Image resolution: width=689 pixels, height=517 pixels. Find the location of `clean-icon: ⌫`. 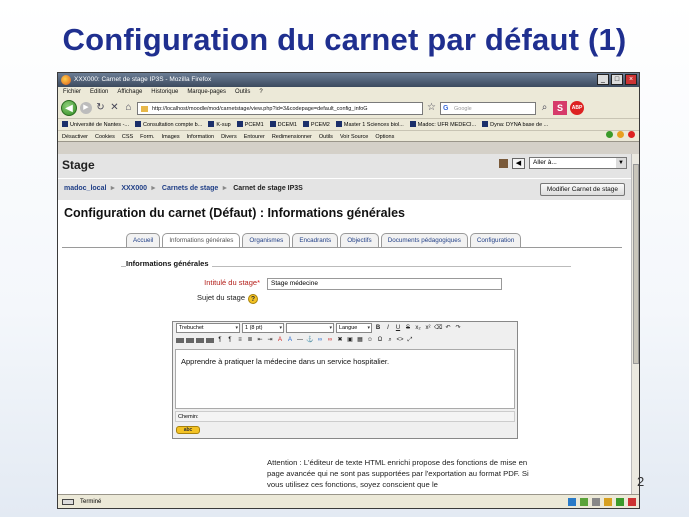

clean-icon: ⌫ is located at coordinates (438, 328).